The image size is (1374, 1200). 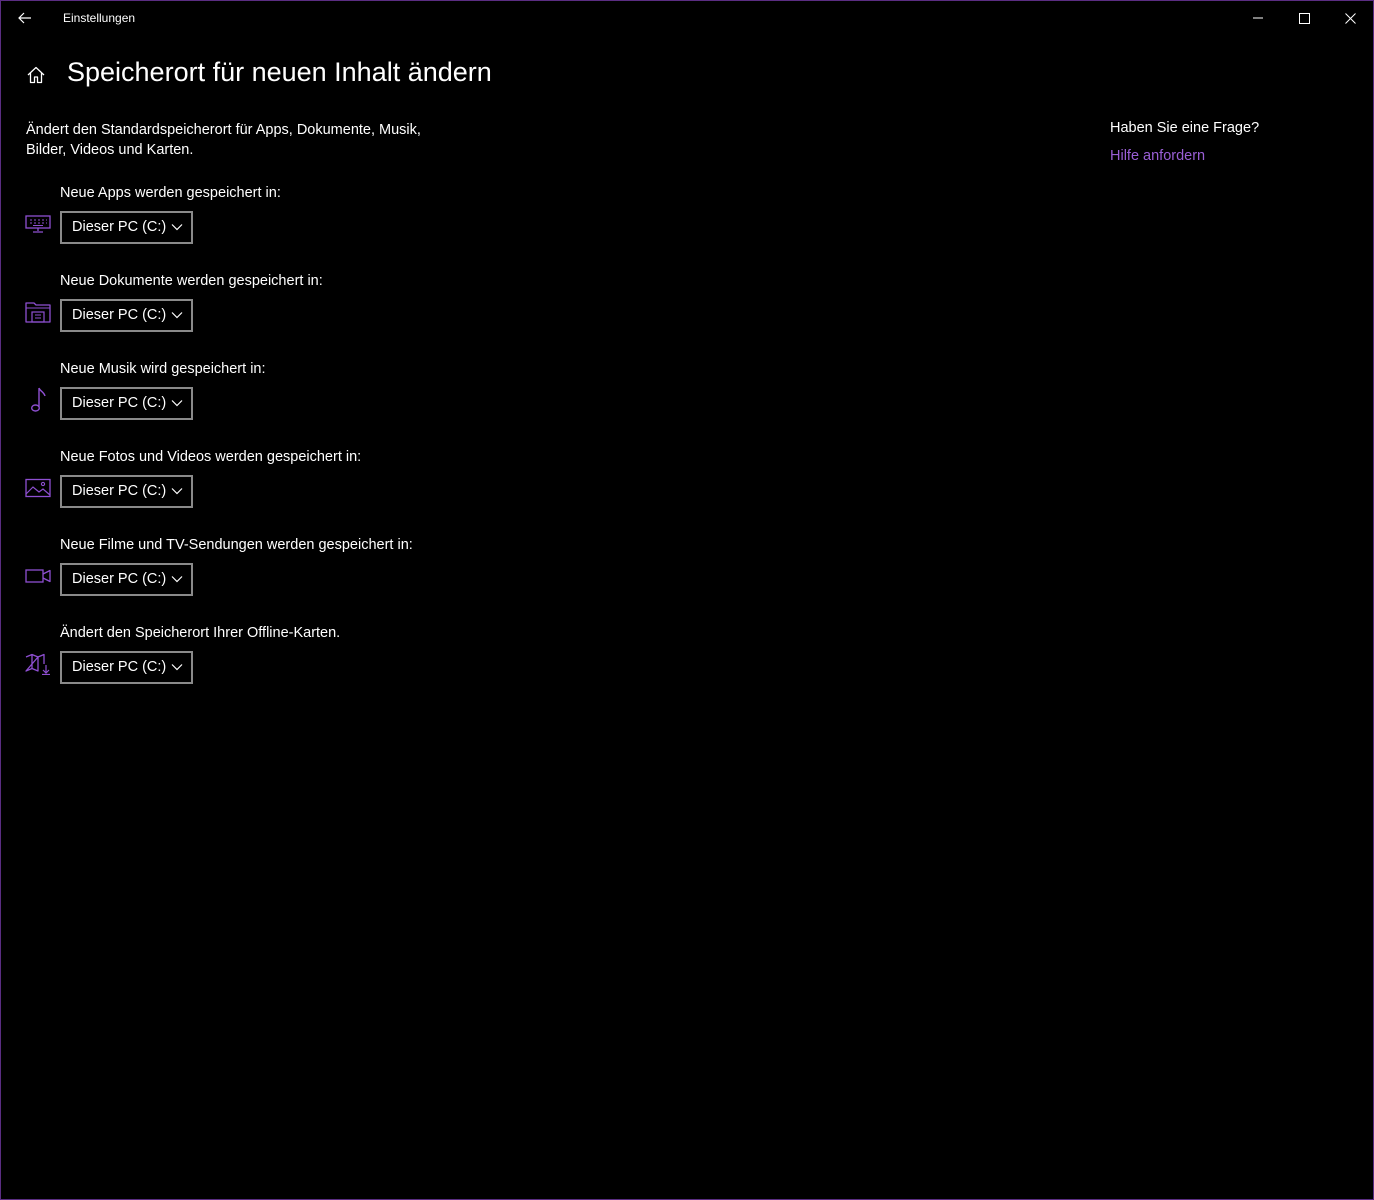 I want to click on video-camera-icon, so click(x=38, y=576).